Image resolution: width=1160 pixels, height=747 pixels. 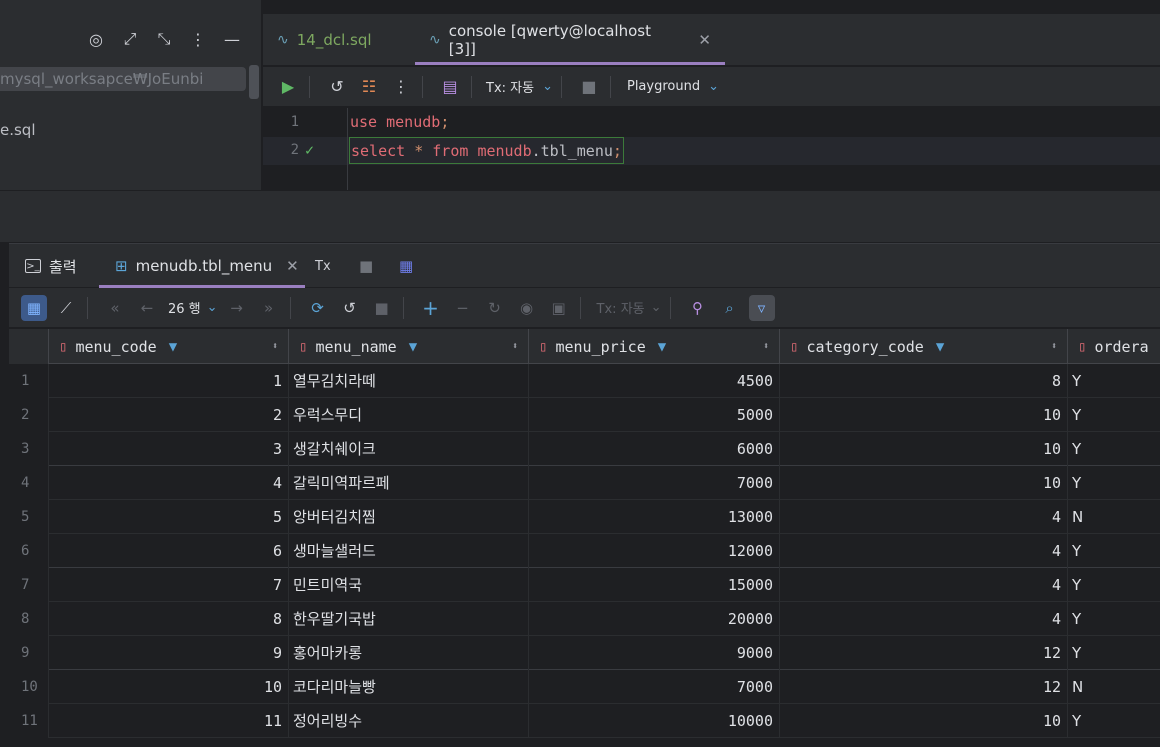 I want to click on layout-icon: ▦, so click(x=406, y=266).